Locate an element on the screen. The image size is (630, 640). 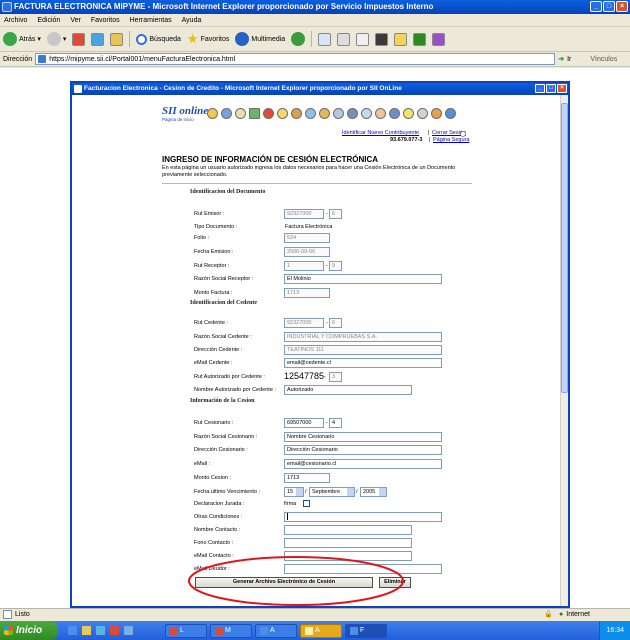
quick-launch-app-icon is located at coordinates (114, 630).